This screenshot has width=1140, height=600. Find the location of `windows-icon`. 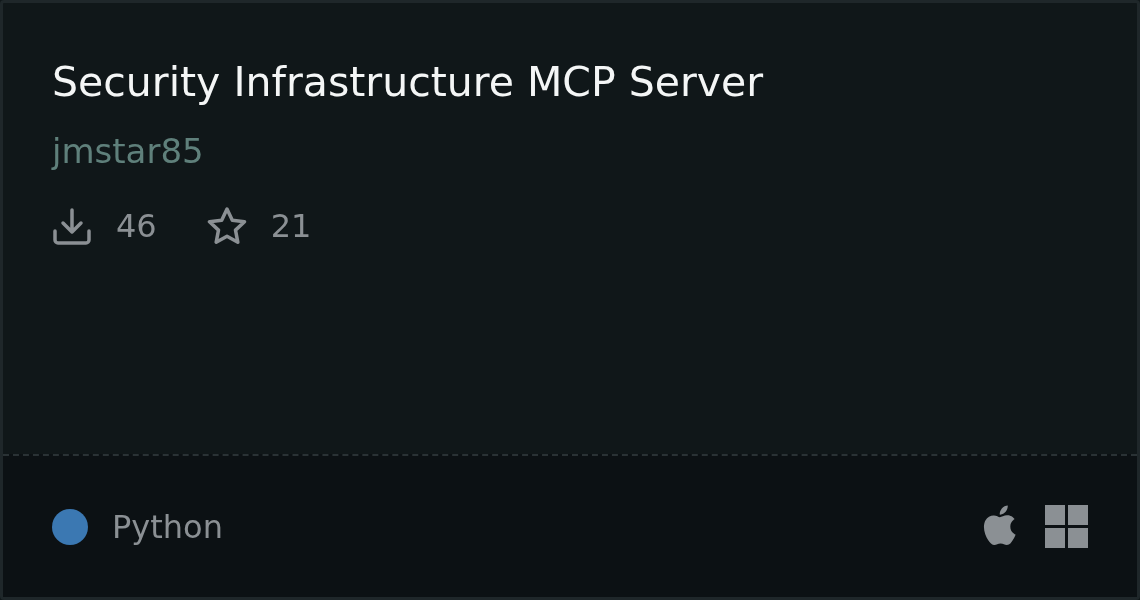

windows-icon is located at coordinates (1066, 526).